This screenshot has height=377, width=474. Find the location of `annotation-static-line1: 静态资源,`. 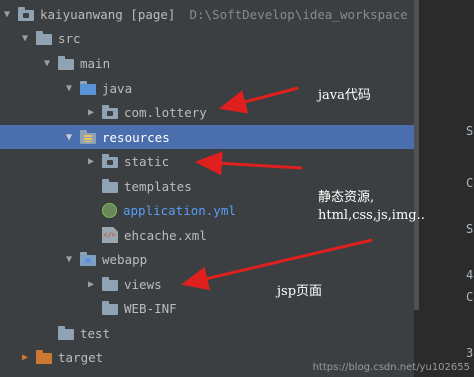

annotation-static-line1: 静态资源, is located at coordinates (346, 197).